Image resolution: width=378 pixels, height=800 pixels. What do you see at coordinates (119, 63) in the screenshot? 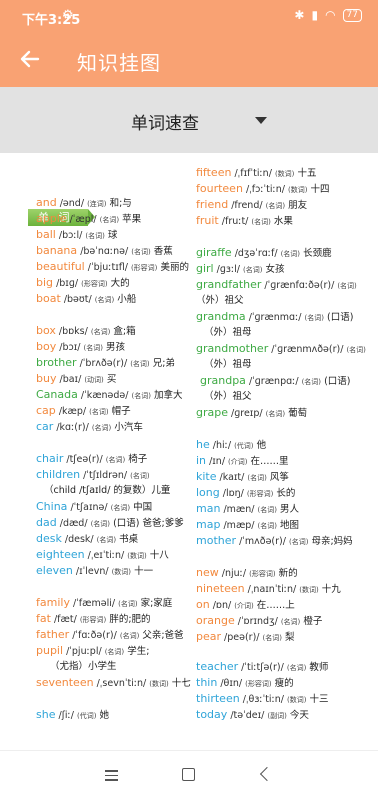
I see `page-title: 知识挂图` at bounding box center [119, 63].